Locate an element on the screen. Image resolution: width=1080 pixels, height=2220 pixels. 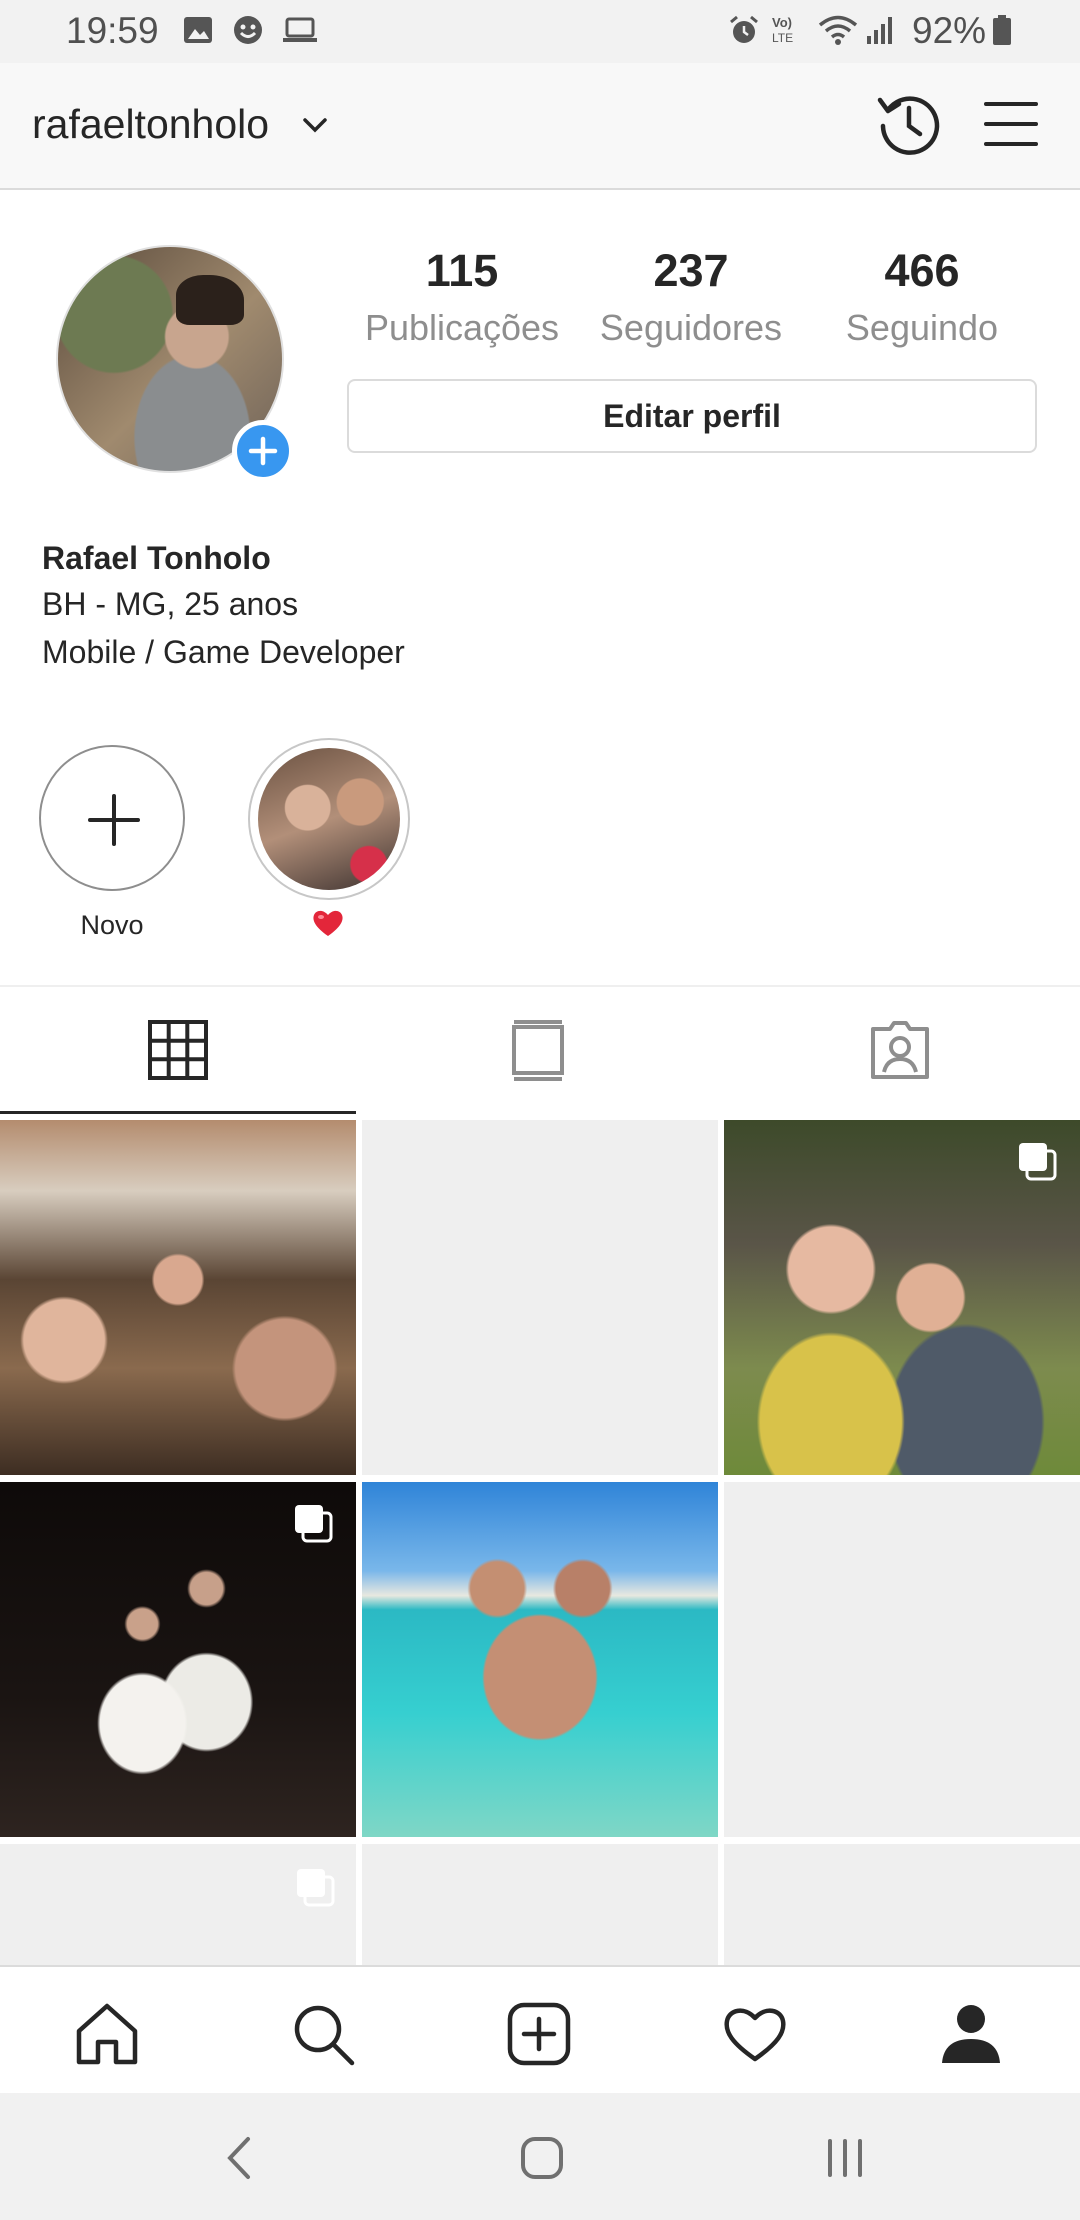
home-circle-icon is located at coordinates (542, 2158).